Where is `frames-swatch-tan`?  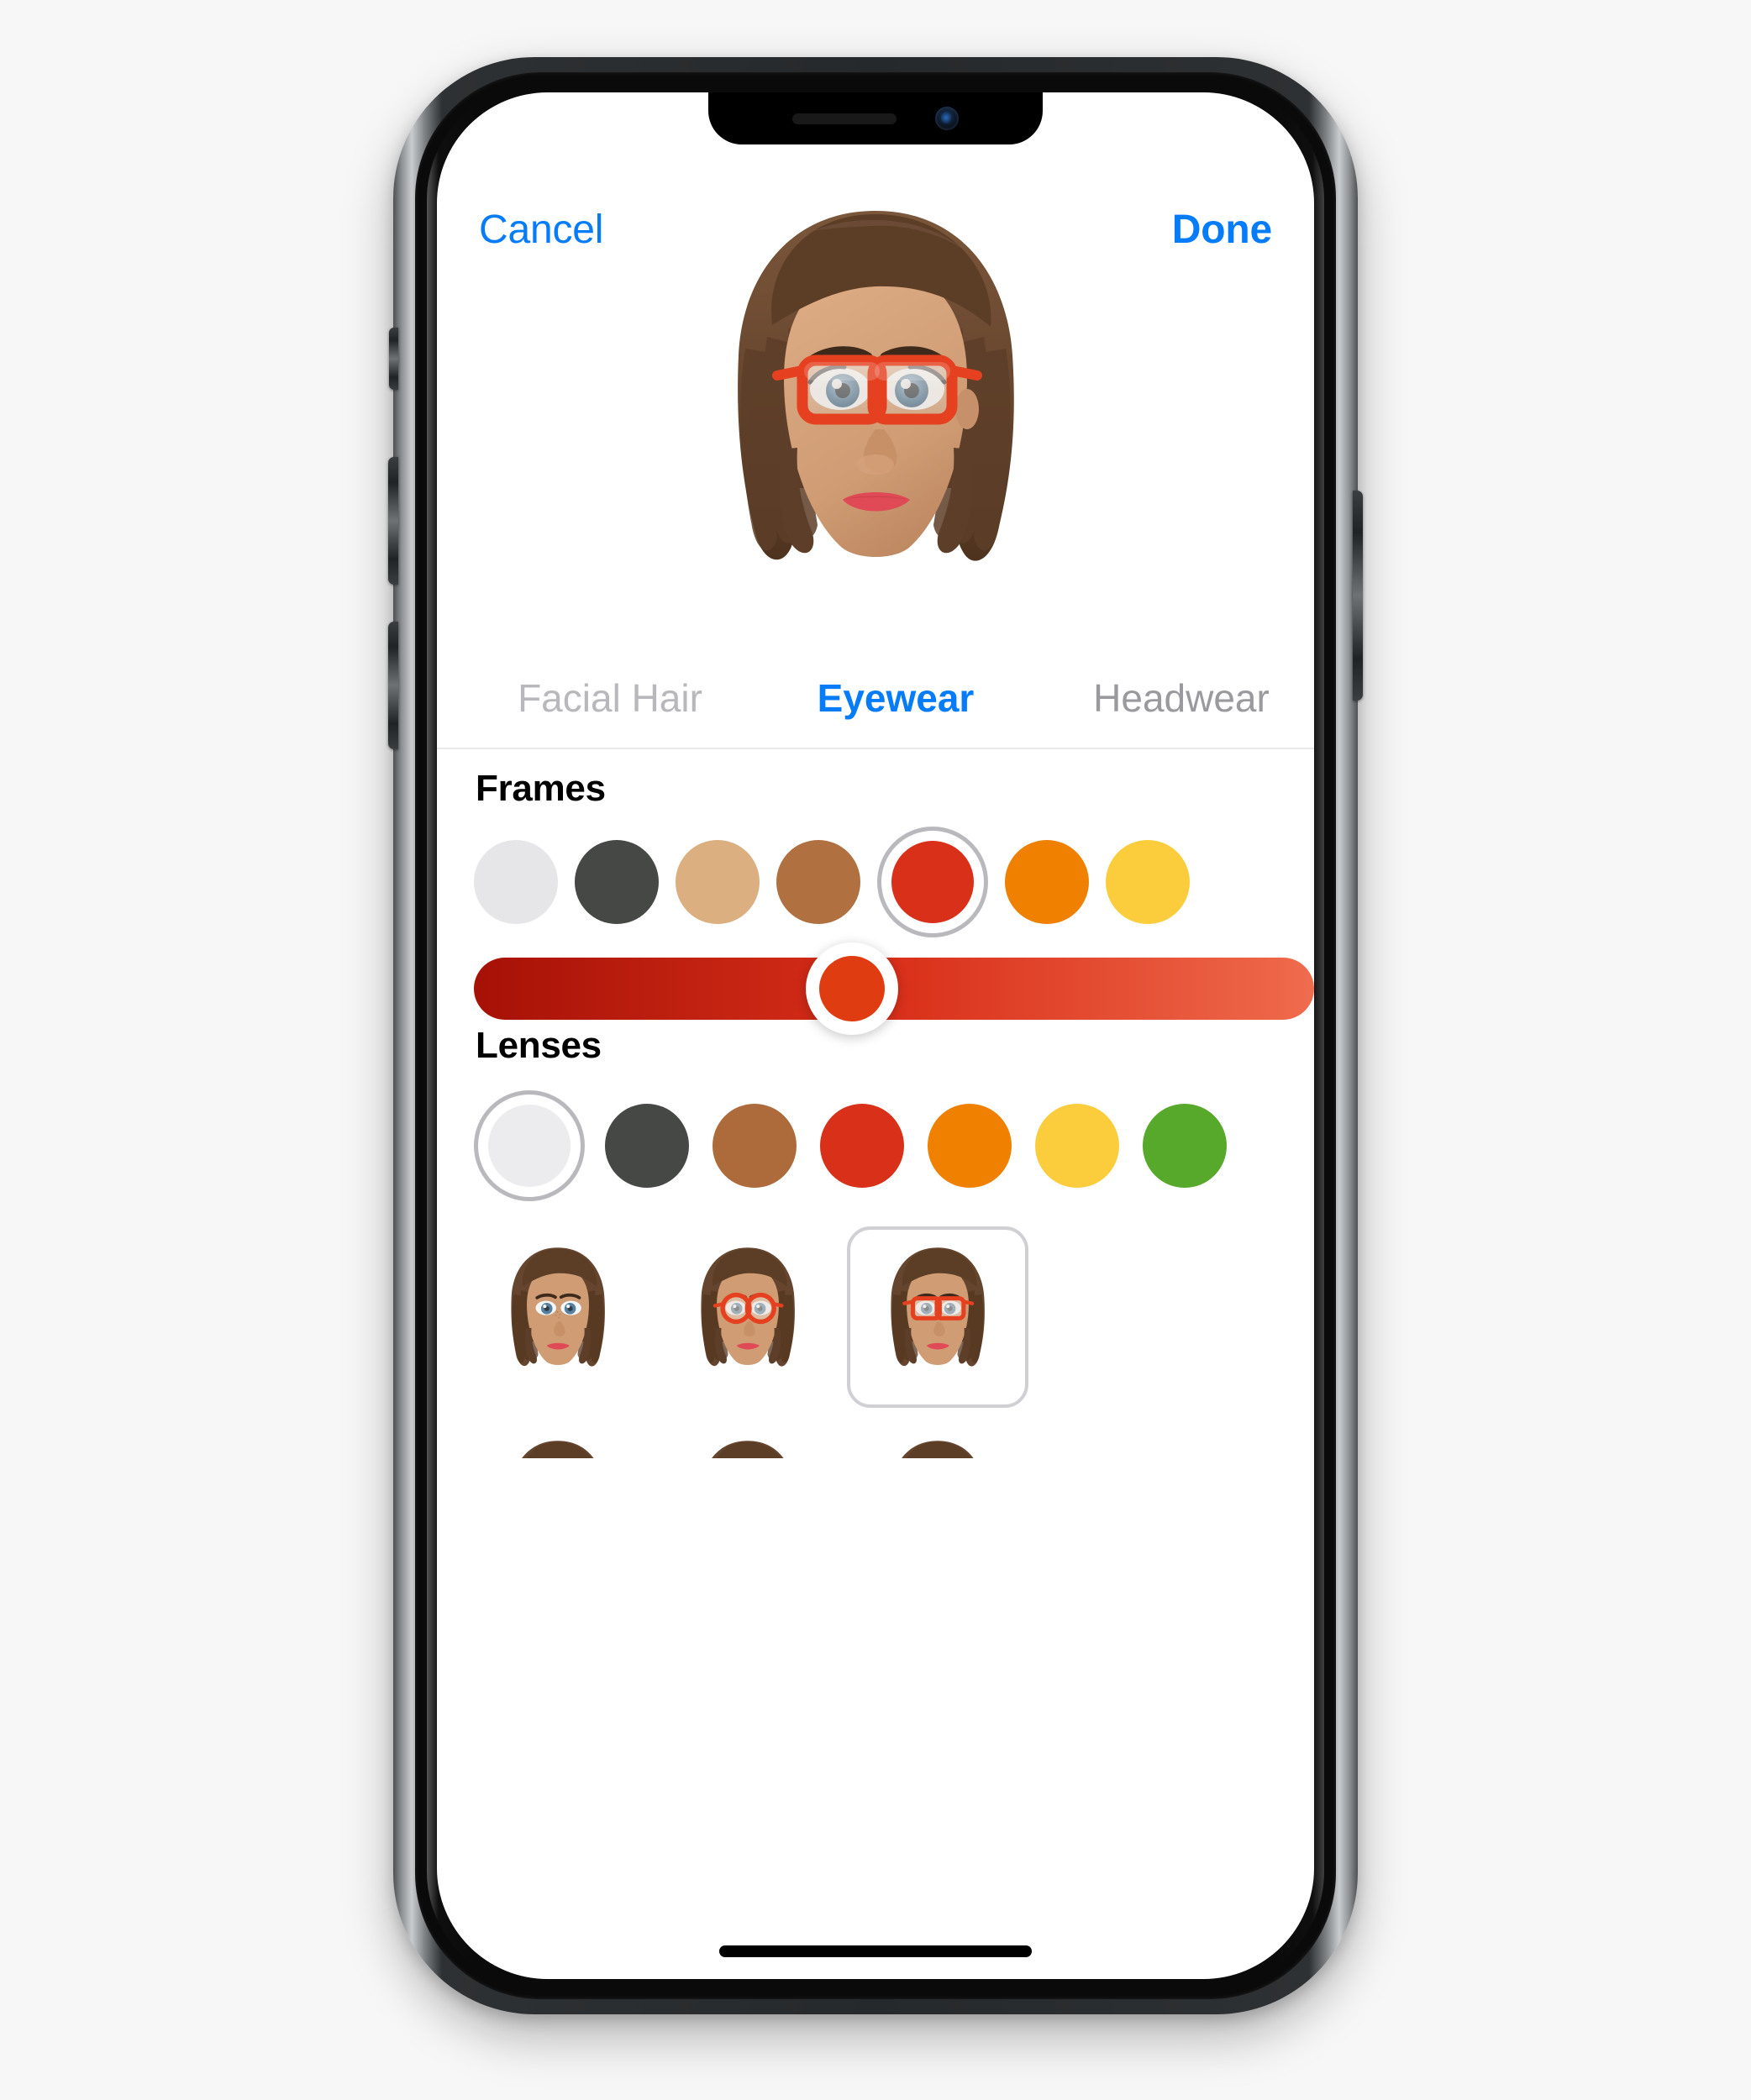
frames-swatch-tan is located at coordinates (718, 882).